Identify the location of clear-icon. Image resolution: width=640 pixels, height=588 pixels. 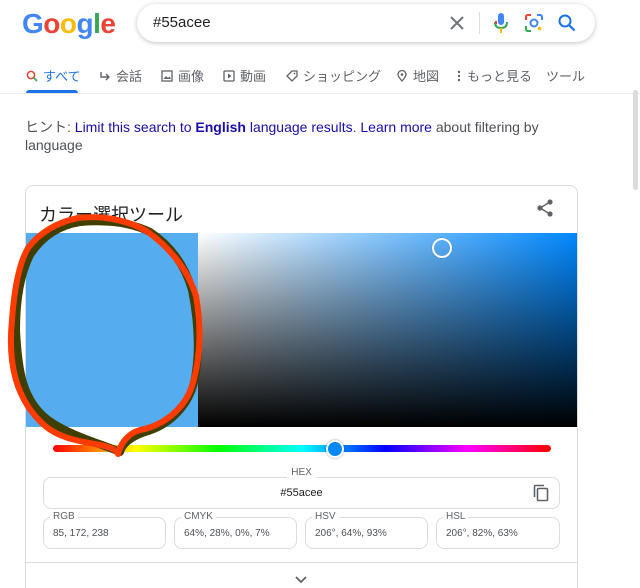
(457, 23).